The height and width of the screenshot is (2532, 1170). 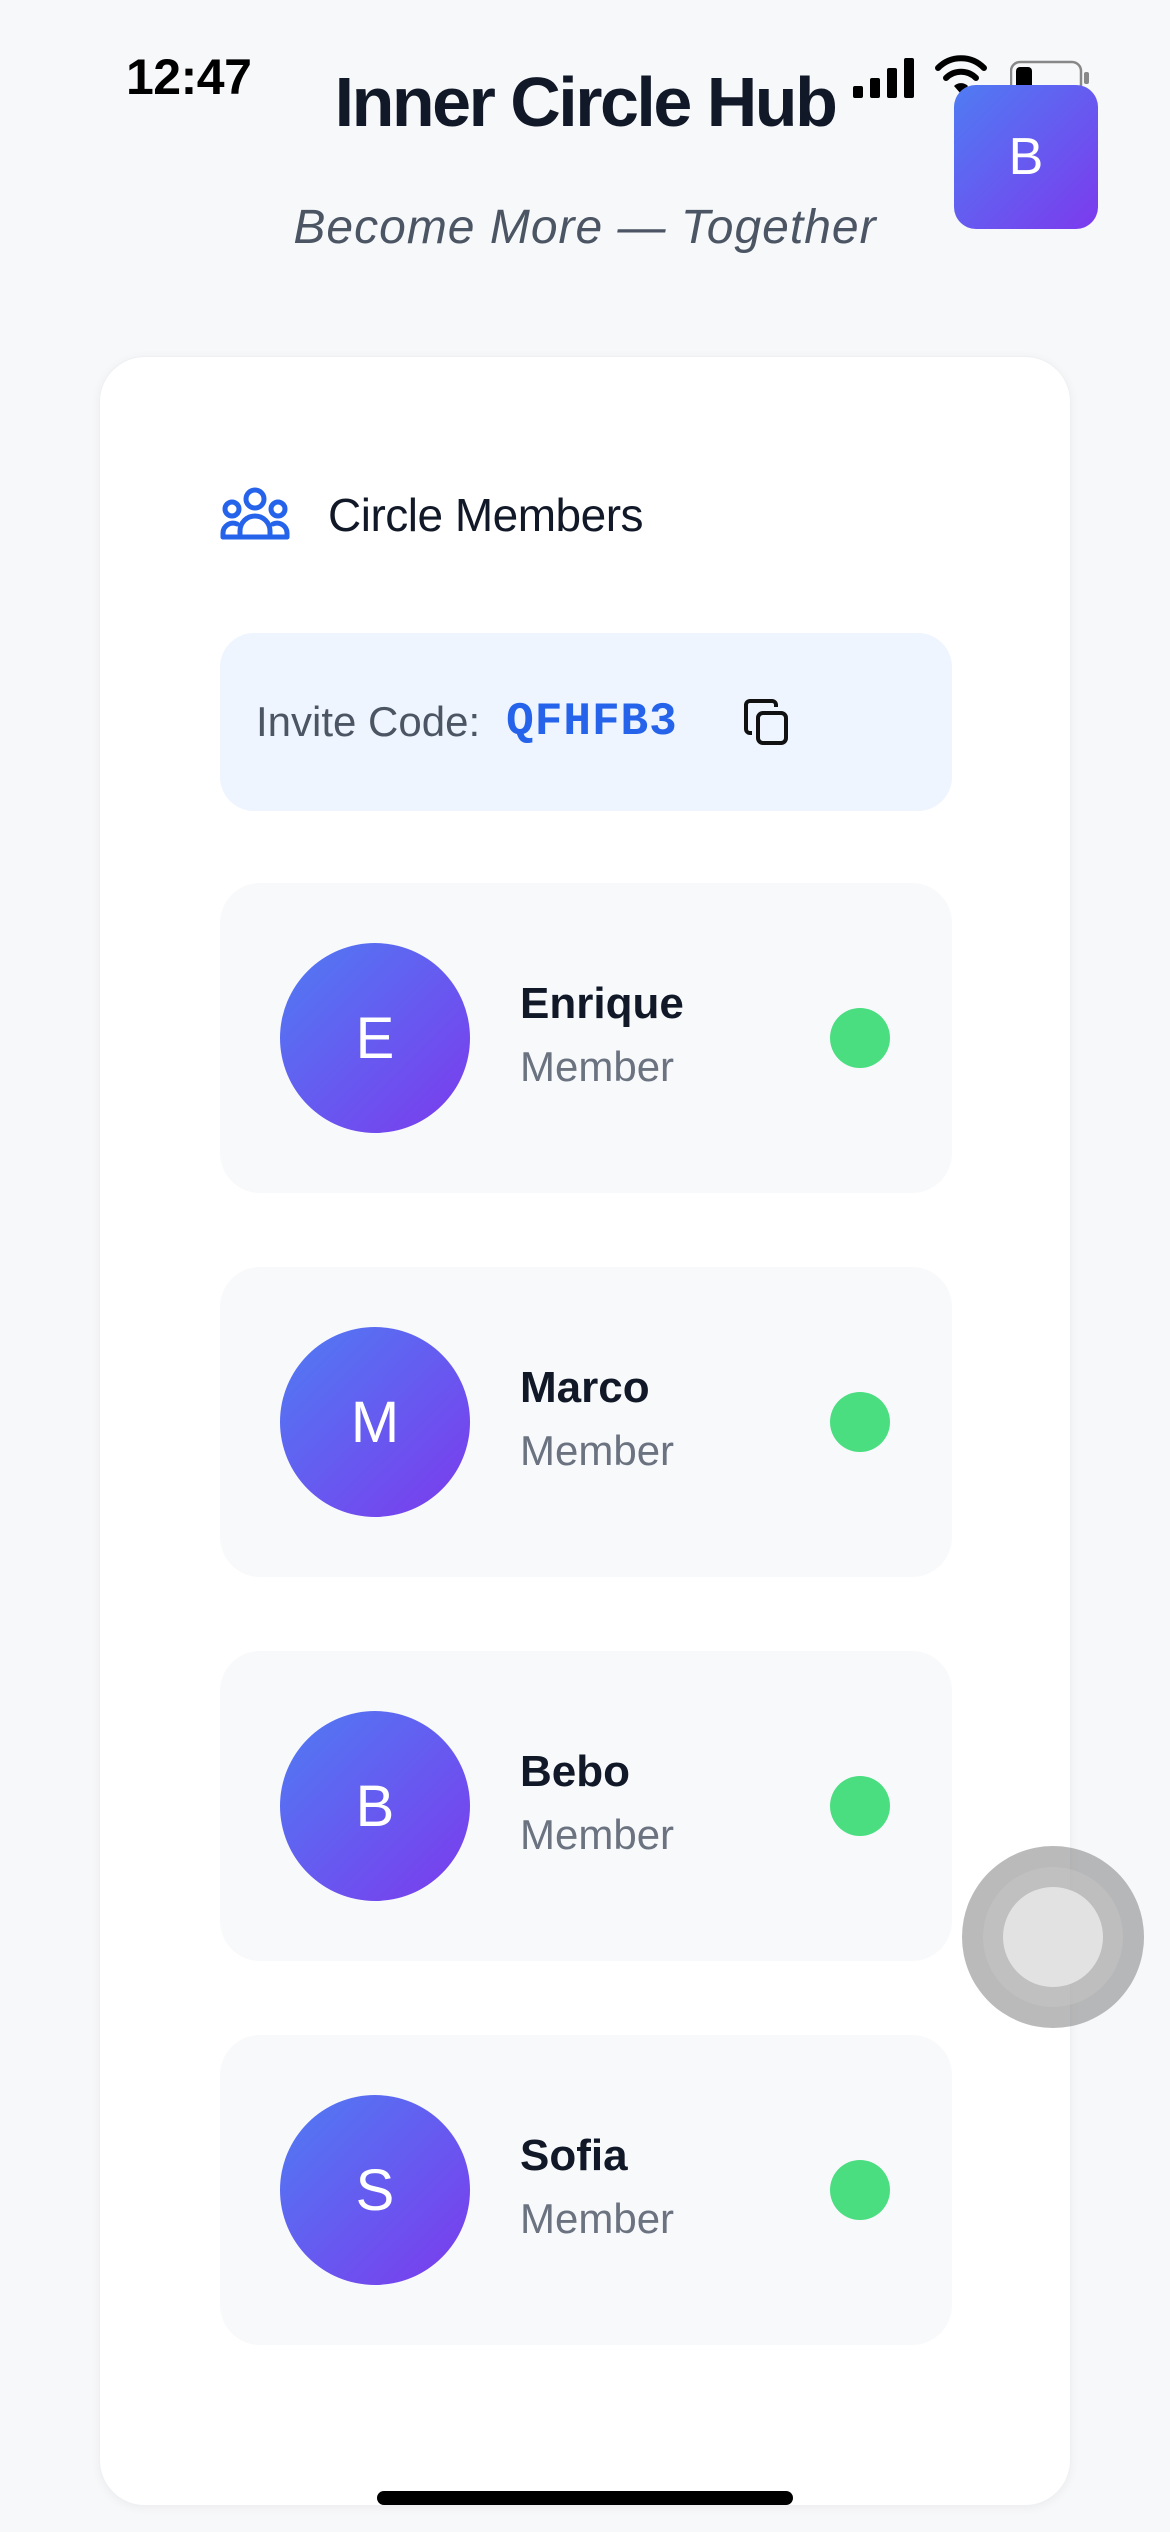 I want to click on member-card: B Bebo Member, so click(x=586, y=1806).